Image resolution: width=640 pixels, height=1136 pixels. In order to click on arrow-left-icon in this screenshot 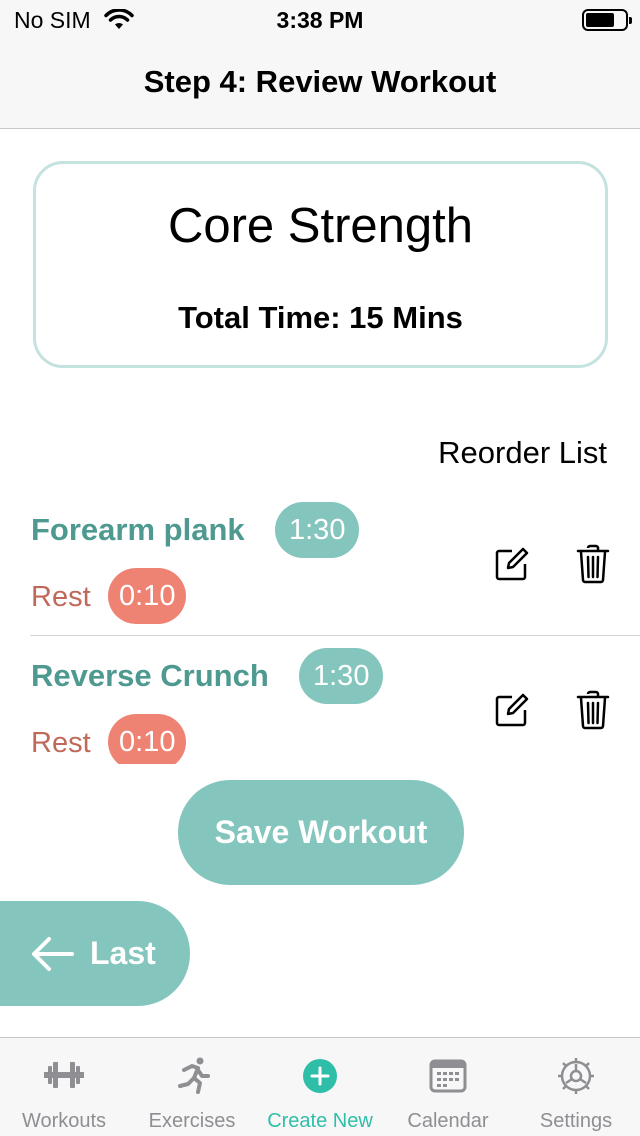, I will do `click(52, 958)`.